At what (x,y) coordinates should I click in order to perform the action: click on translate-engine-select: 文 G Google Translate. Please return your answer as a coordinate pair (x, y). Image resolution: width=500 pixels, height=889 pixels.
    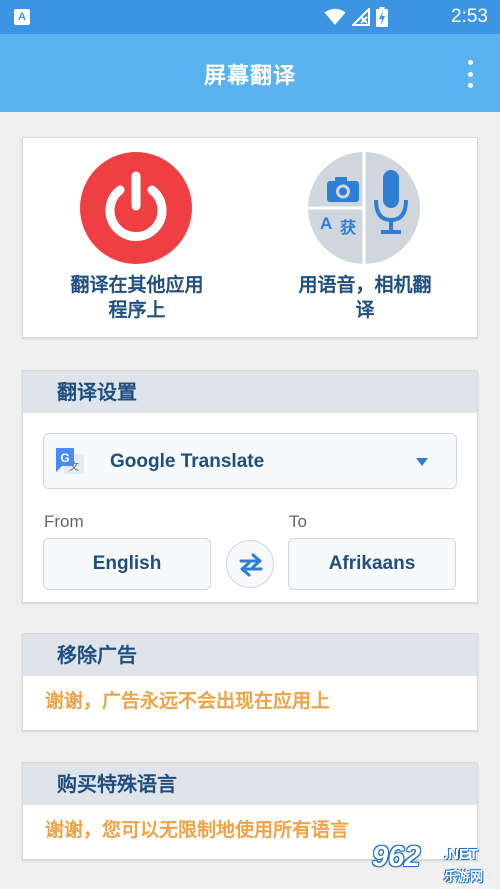
    Looking at the image, I should click on (250, 461).